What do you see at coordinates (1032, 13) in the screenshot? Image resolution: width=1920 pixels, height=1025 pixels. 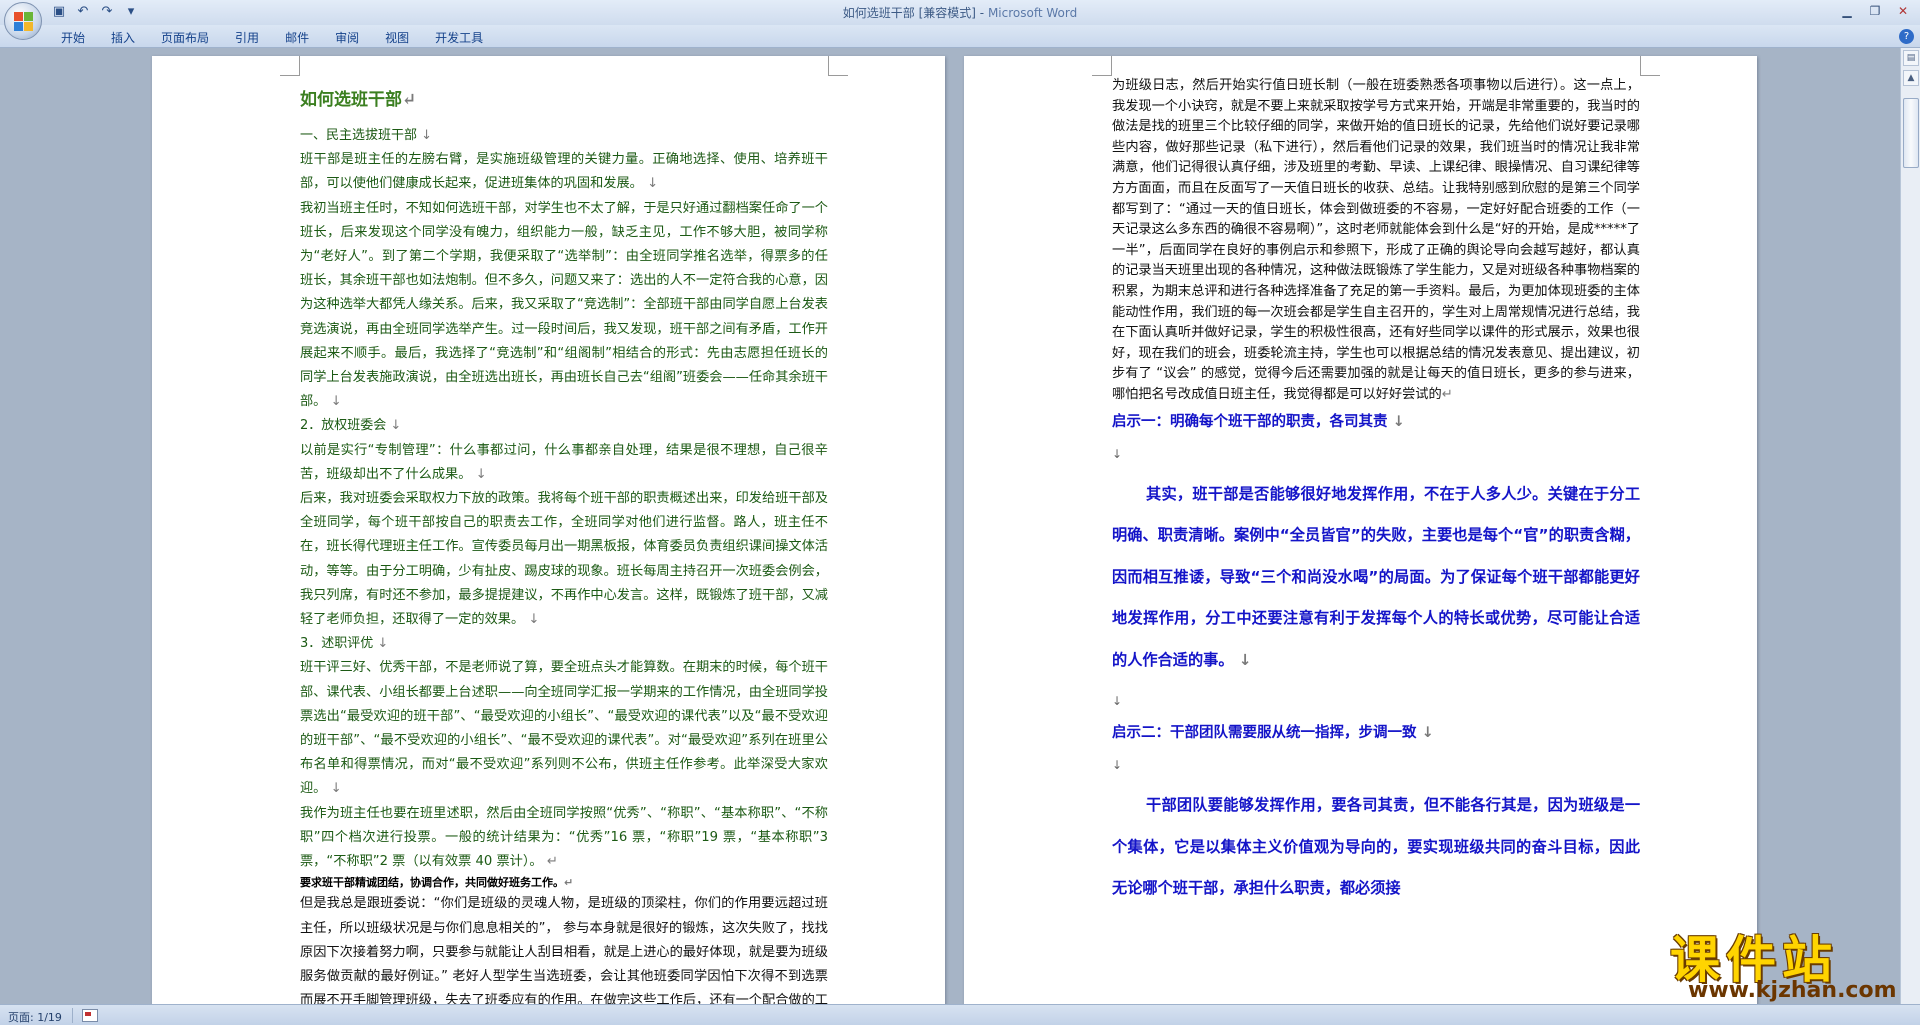 I see `app-name: Microsoft Word` at bounding box center [1032, 13].